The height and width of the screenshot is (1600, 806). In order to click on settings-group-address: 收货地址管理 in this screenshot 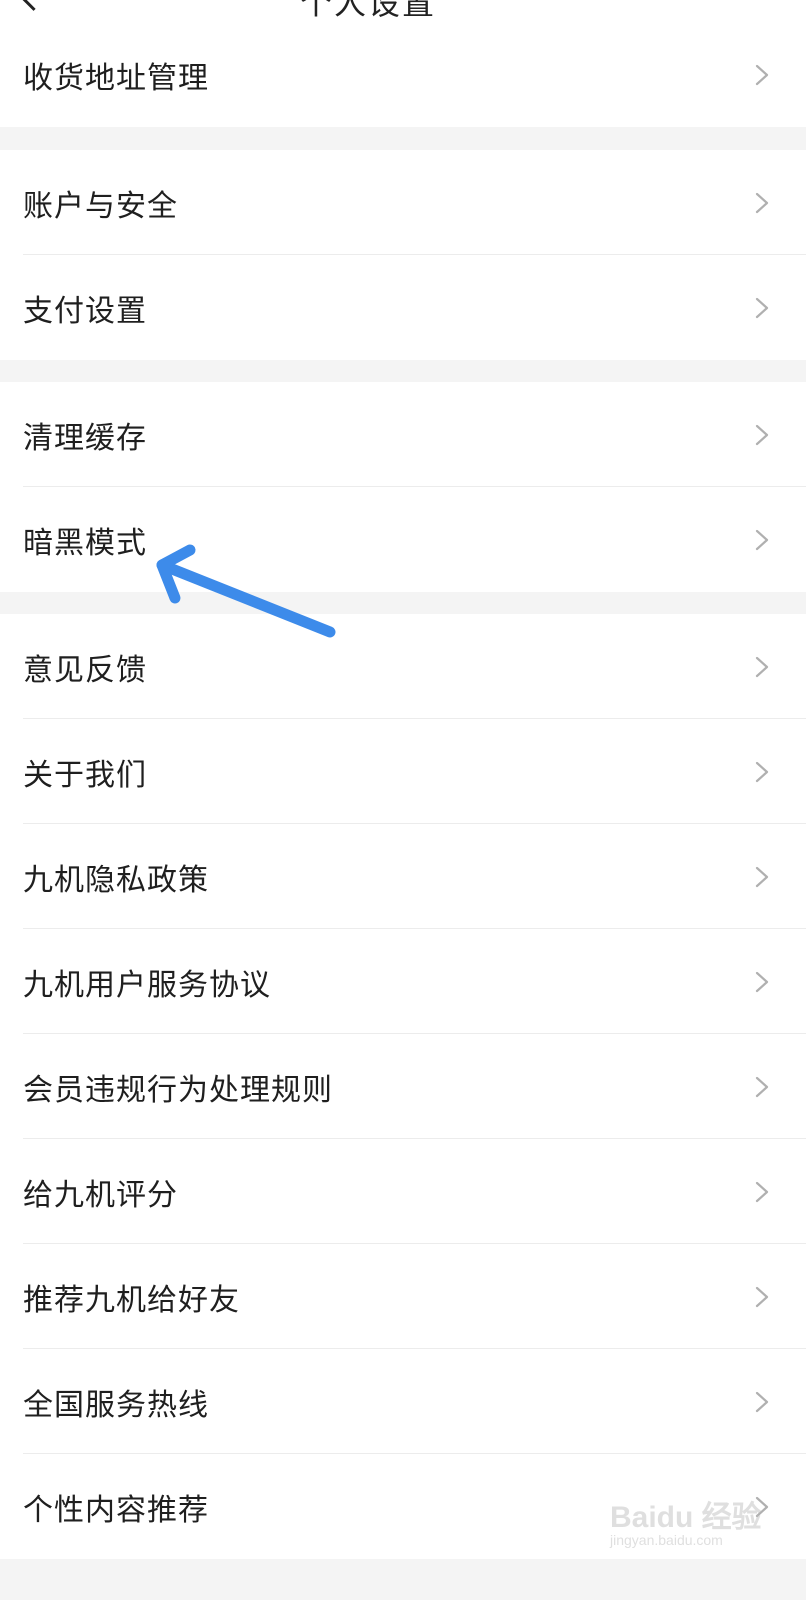, I will do `click(403, 74)`.